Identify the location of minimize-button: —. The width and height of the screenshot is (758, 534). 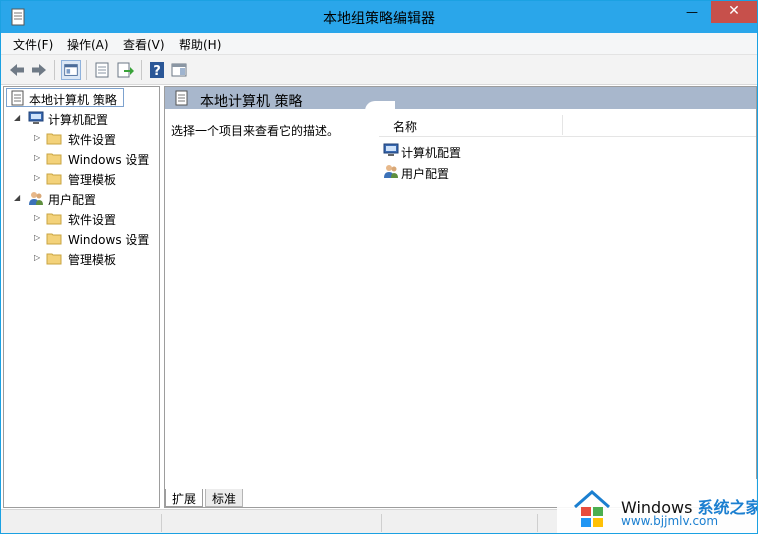
(692, 12).